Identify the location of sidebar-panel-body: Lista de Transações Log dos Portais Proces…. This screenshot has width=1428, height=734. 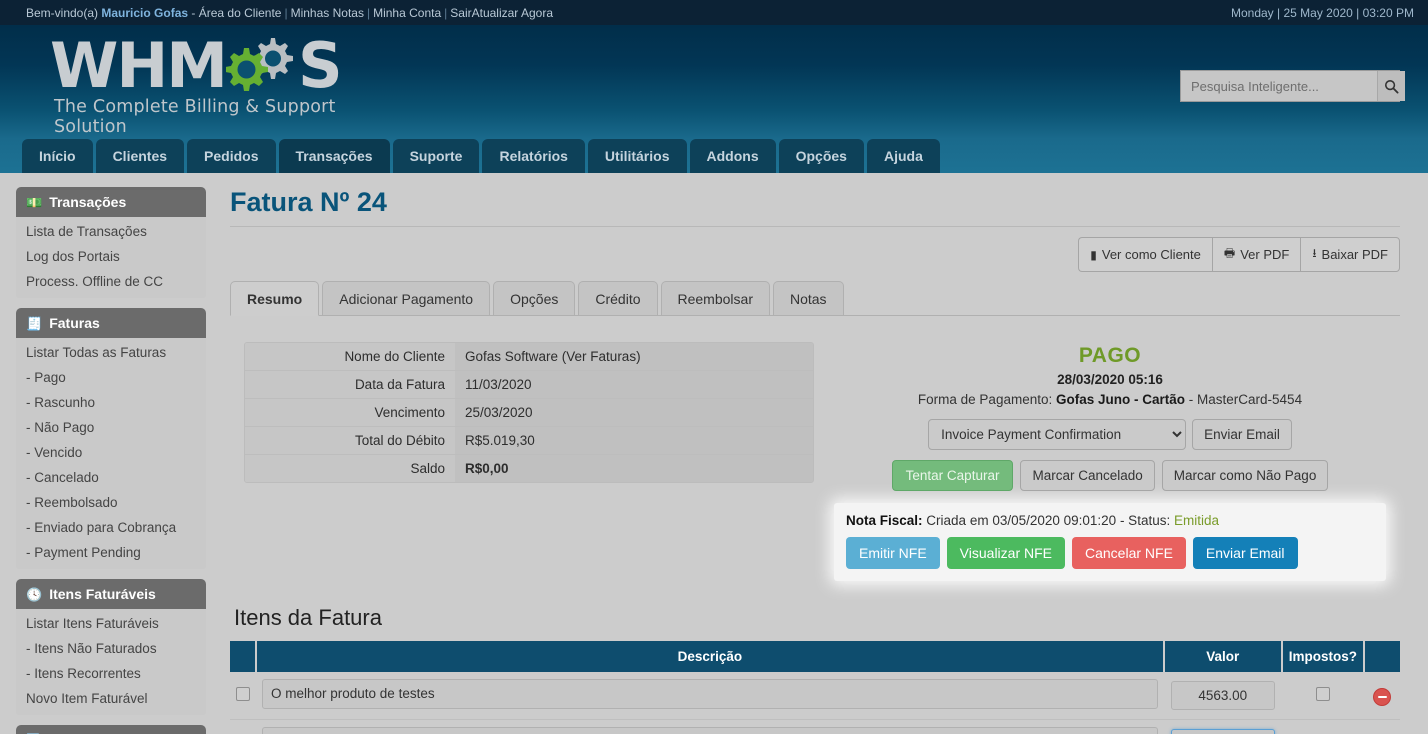
(111, 257).